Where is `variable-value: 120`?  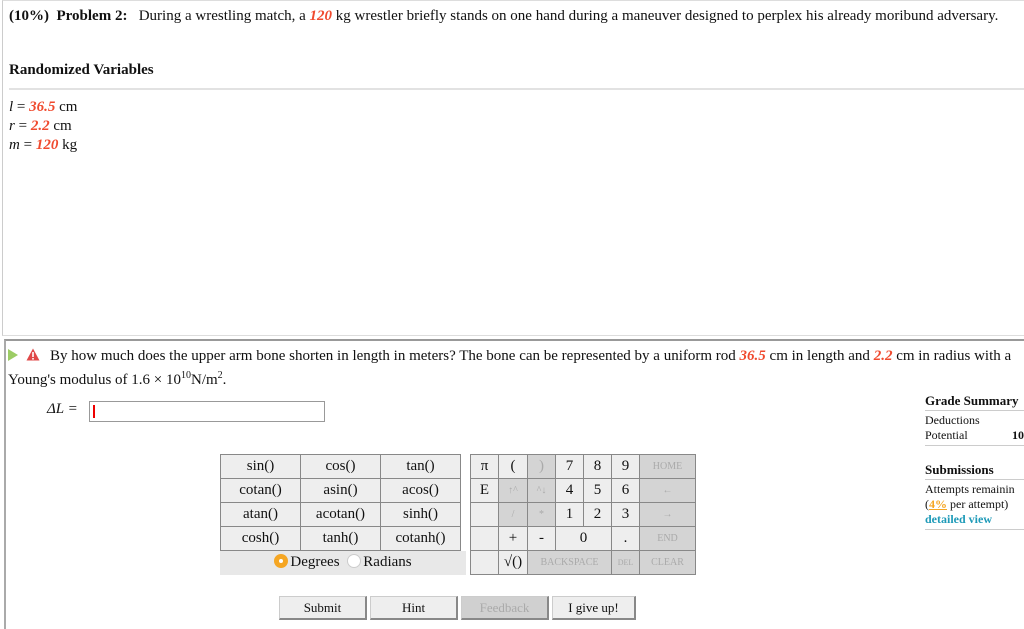
variable-value: 120 is located at coordinates (47, 145).